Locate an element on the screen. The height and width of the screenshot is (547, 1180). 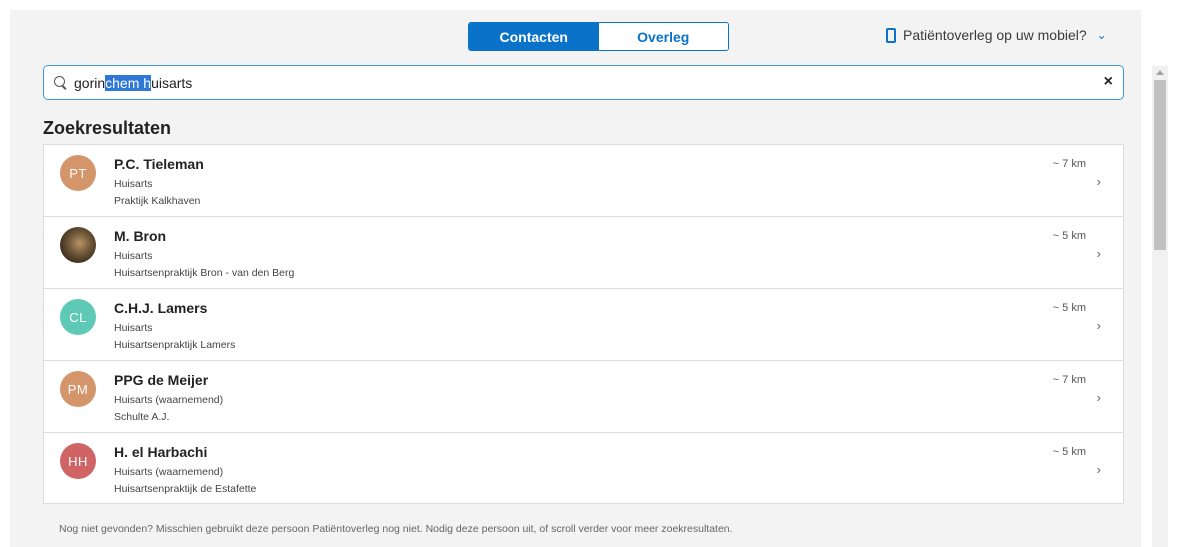
search-query: gorinchem huisarts is located at coordinates (133, 82).